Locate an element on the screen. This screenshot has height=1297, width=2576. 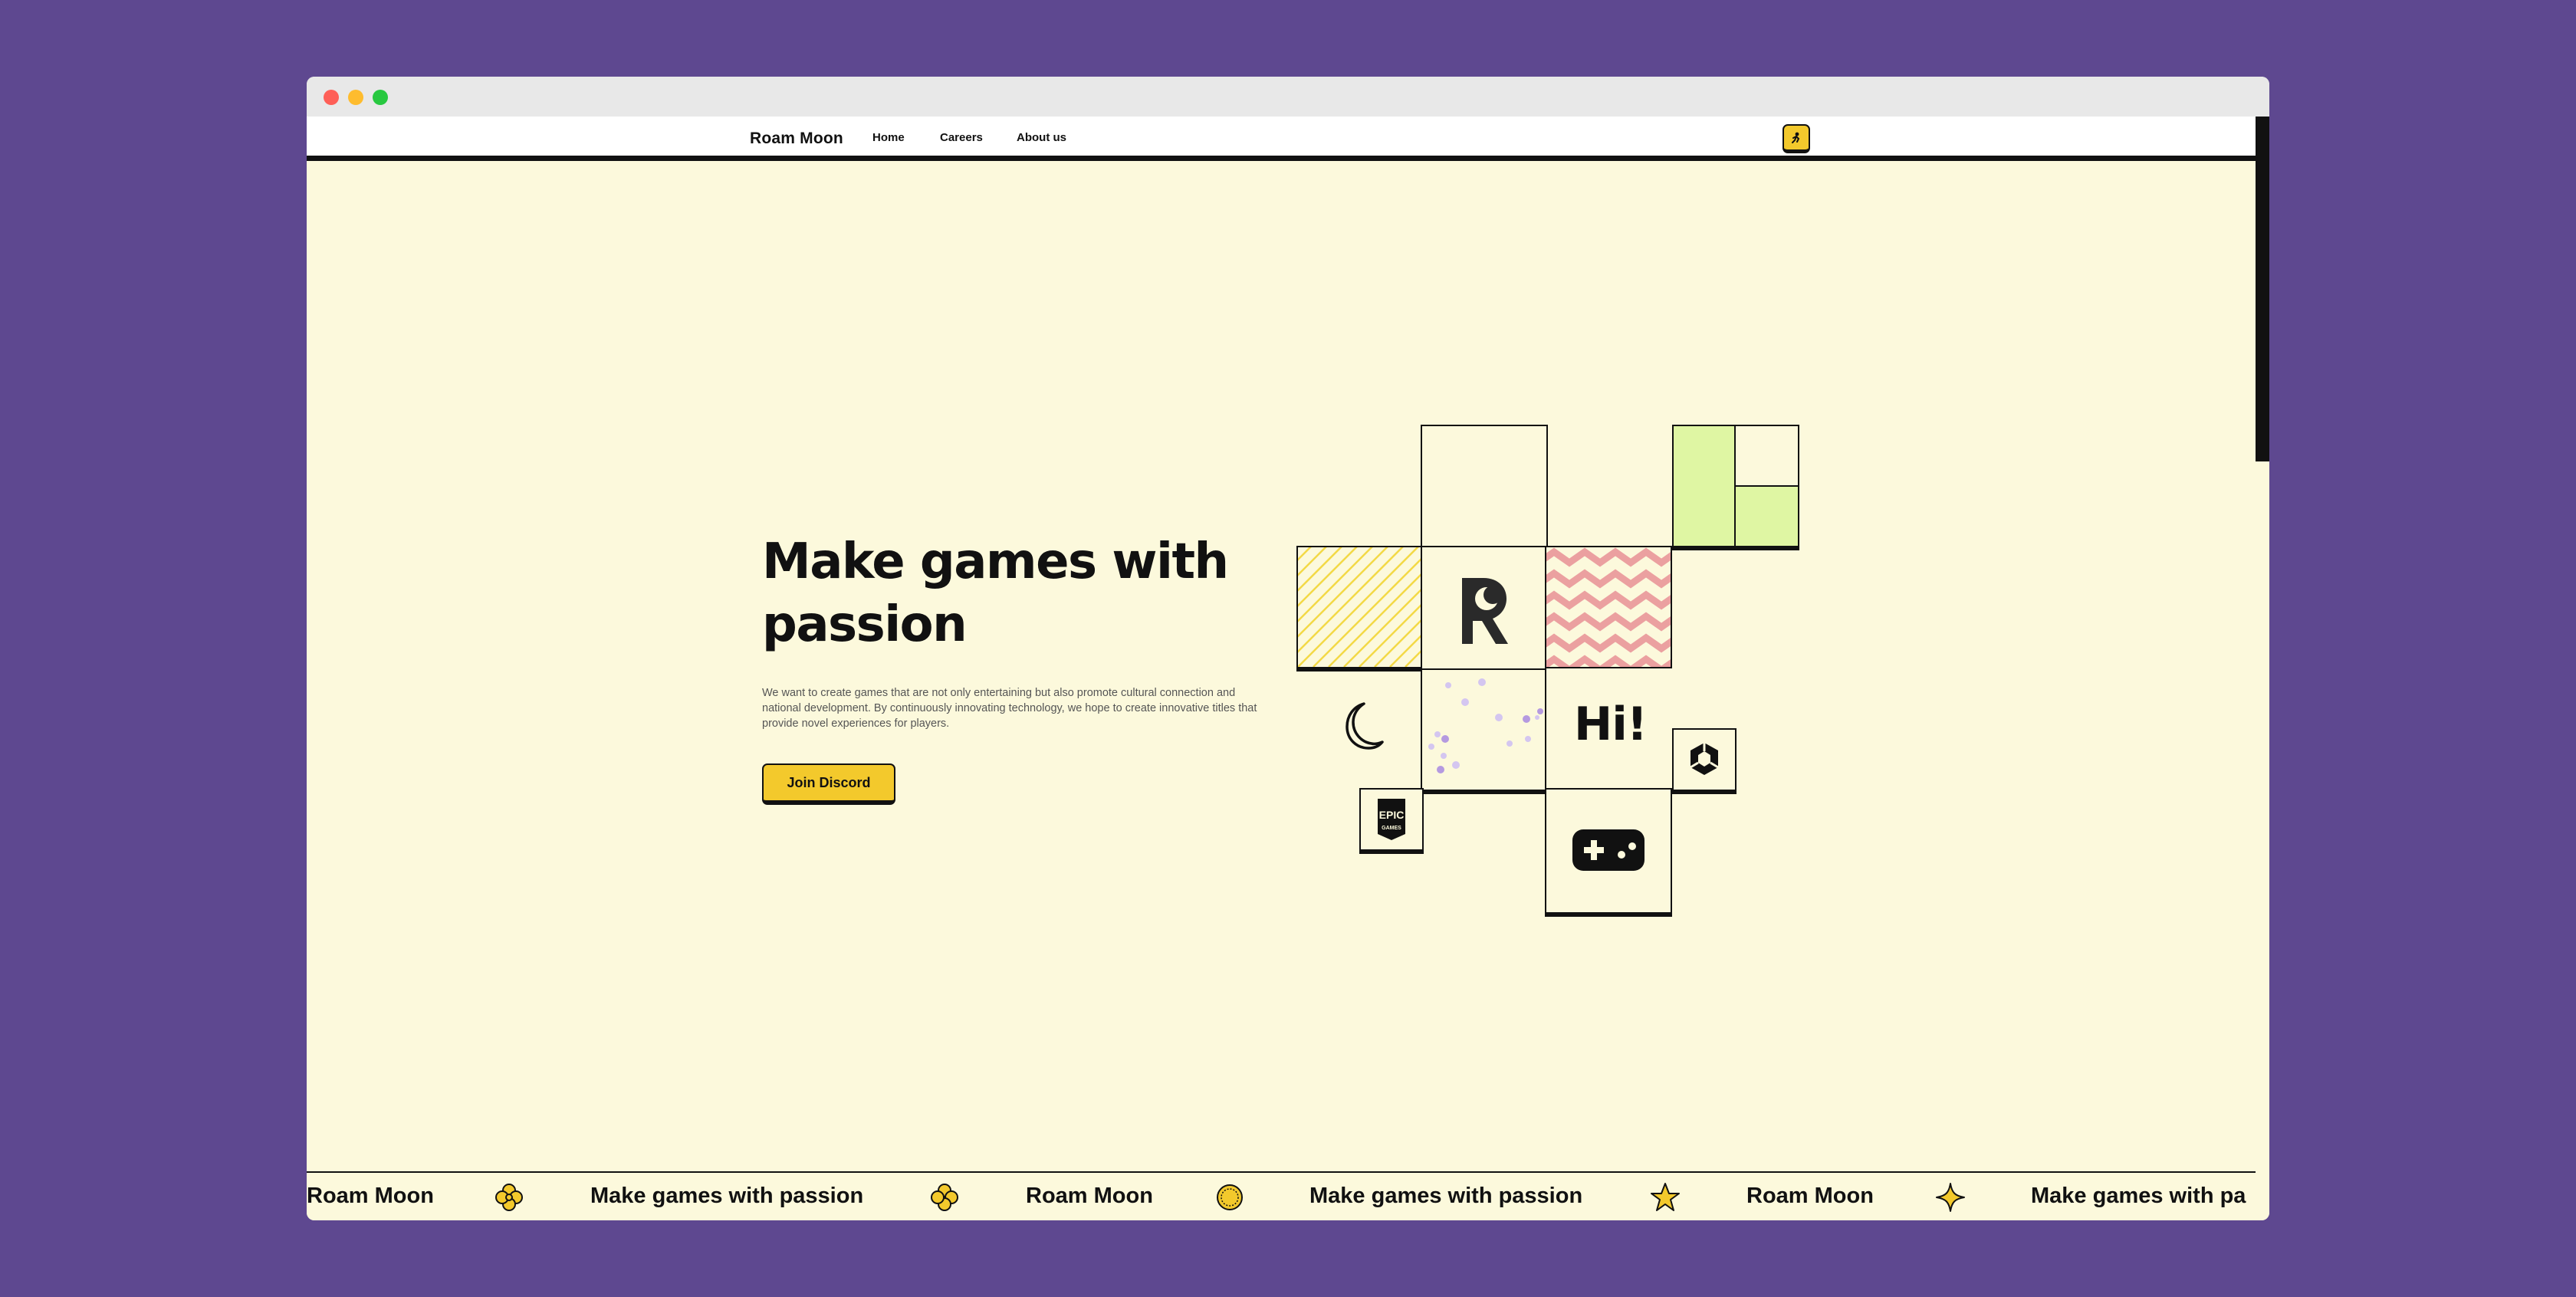
navbar: Roam Moon Home Careers About us is located at coordinates (1281, 139).